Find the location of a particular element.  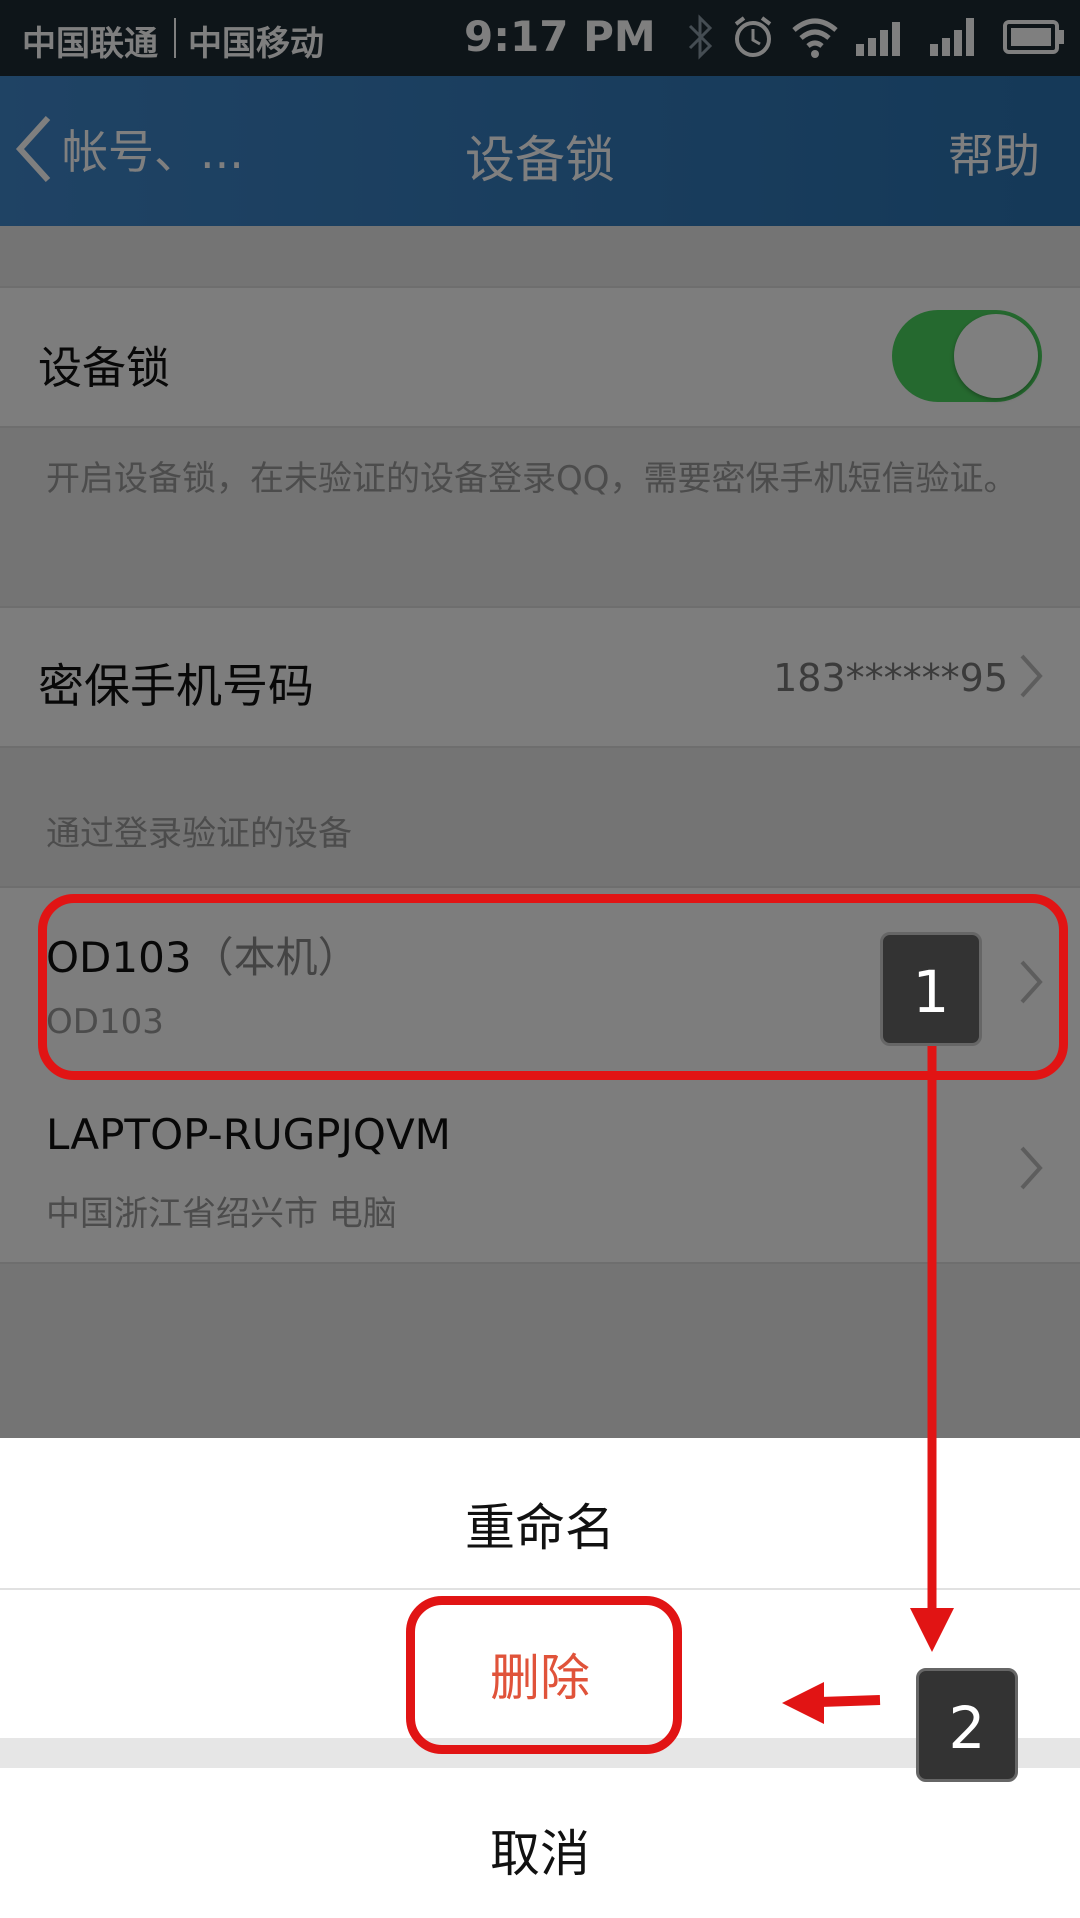

step-badge-2: 2 is located at coordinates (967, 1725).